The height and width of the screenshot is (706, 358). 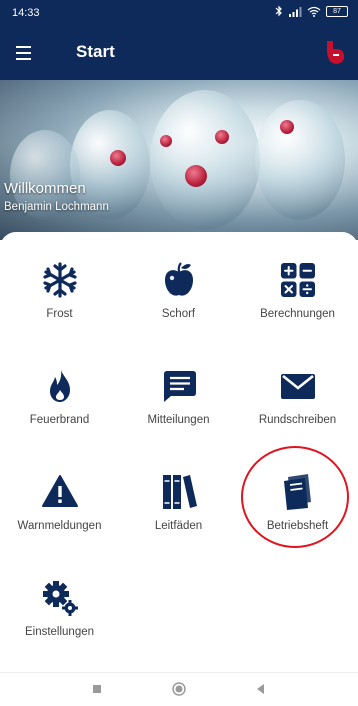 What do you see at coordinates (336, 52) in the screenshot?
I see `brand-logo-icon` at bounding box center [336, 52].